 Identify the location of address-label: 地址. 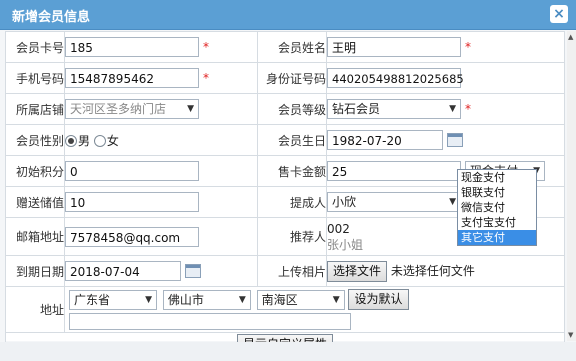
(35, 309).